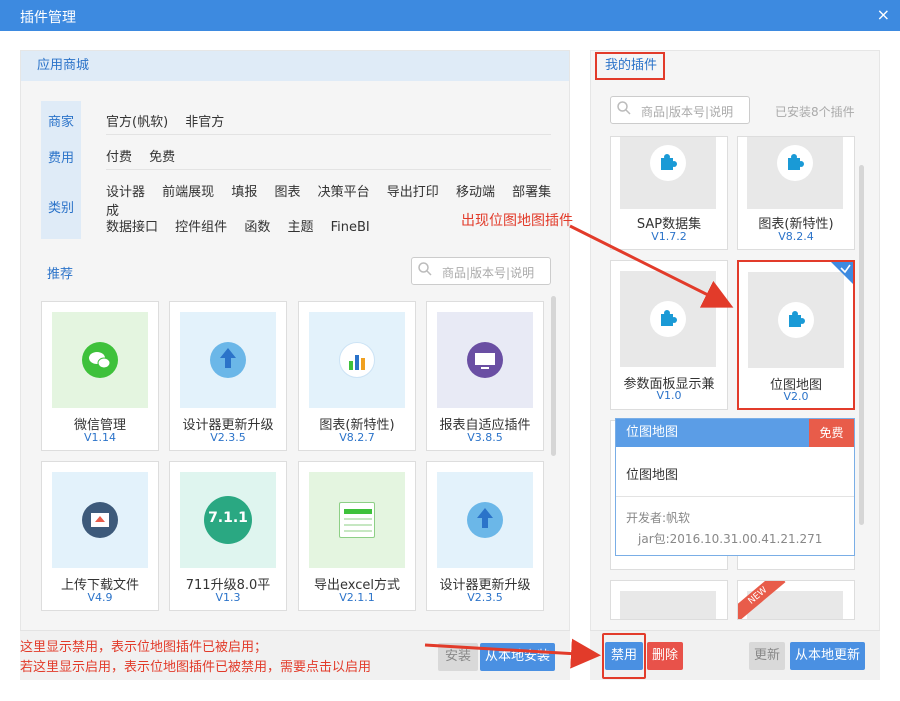 Image resolution: width=900 pixels, height=701 pixels. I want to click on arrow-to-disable-button, so click(512, 653).